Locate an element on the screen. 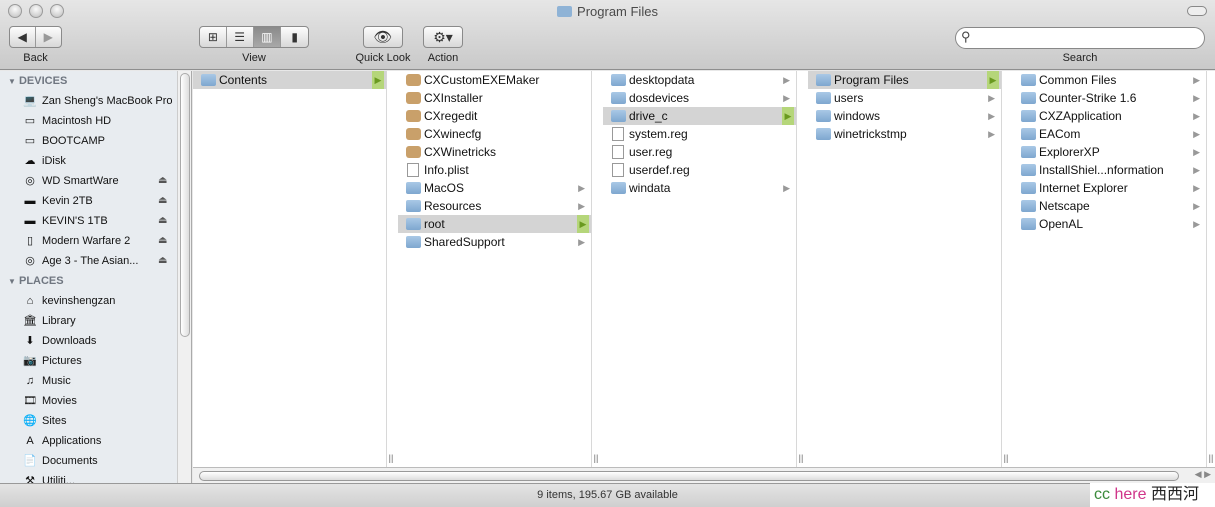  folder-item: InstallShiel...nformation ▶ is located at coordinates (1109, 170).